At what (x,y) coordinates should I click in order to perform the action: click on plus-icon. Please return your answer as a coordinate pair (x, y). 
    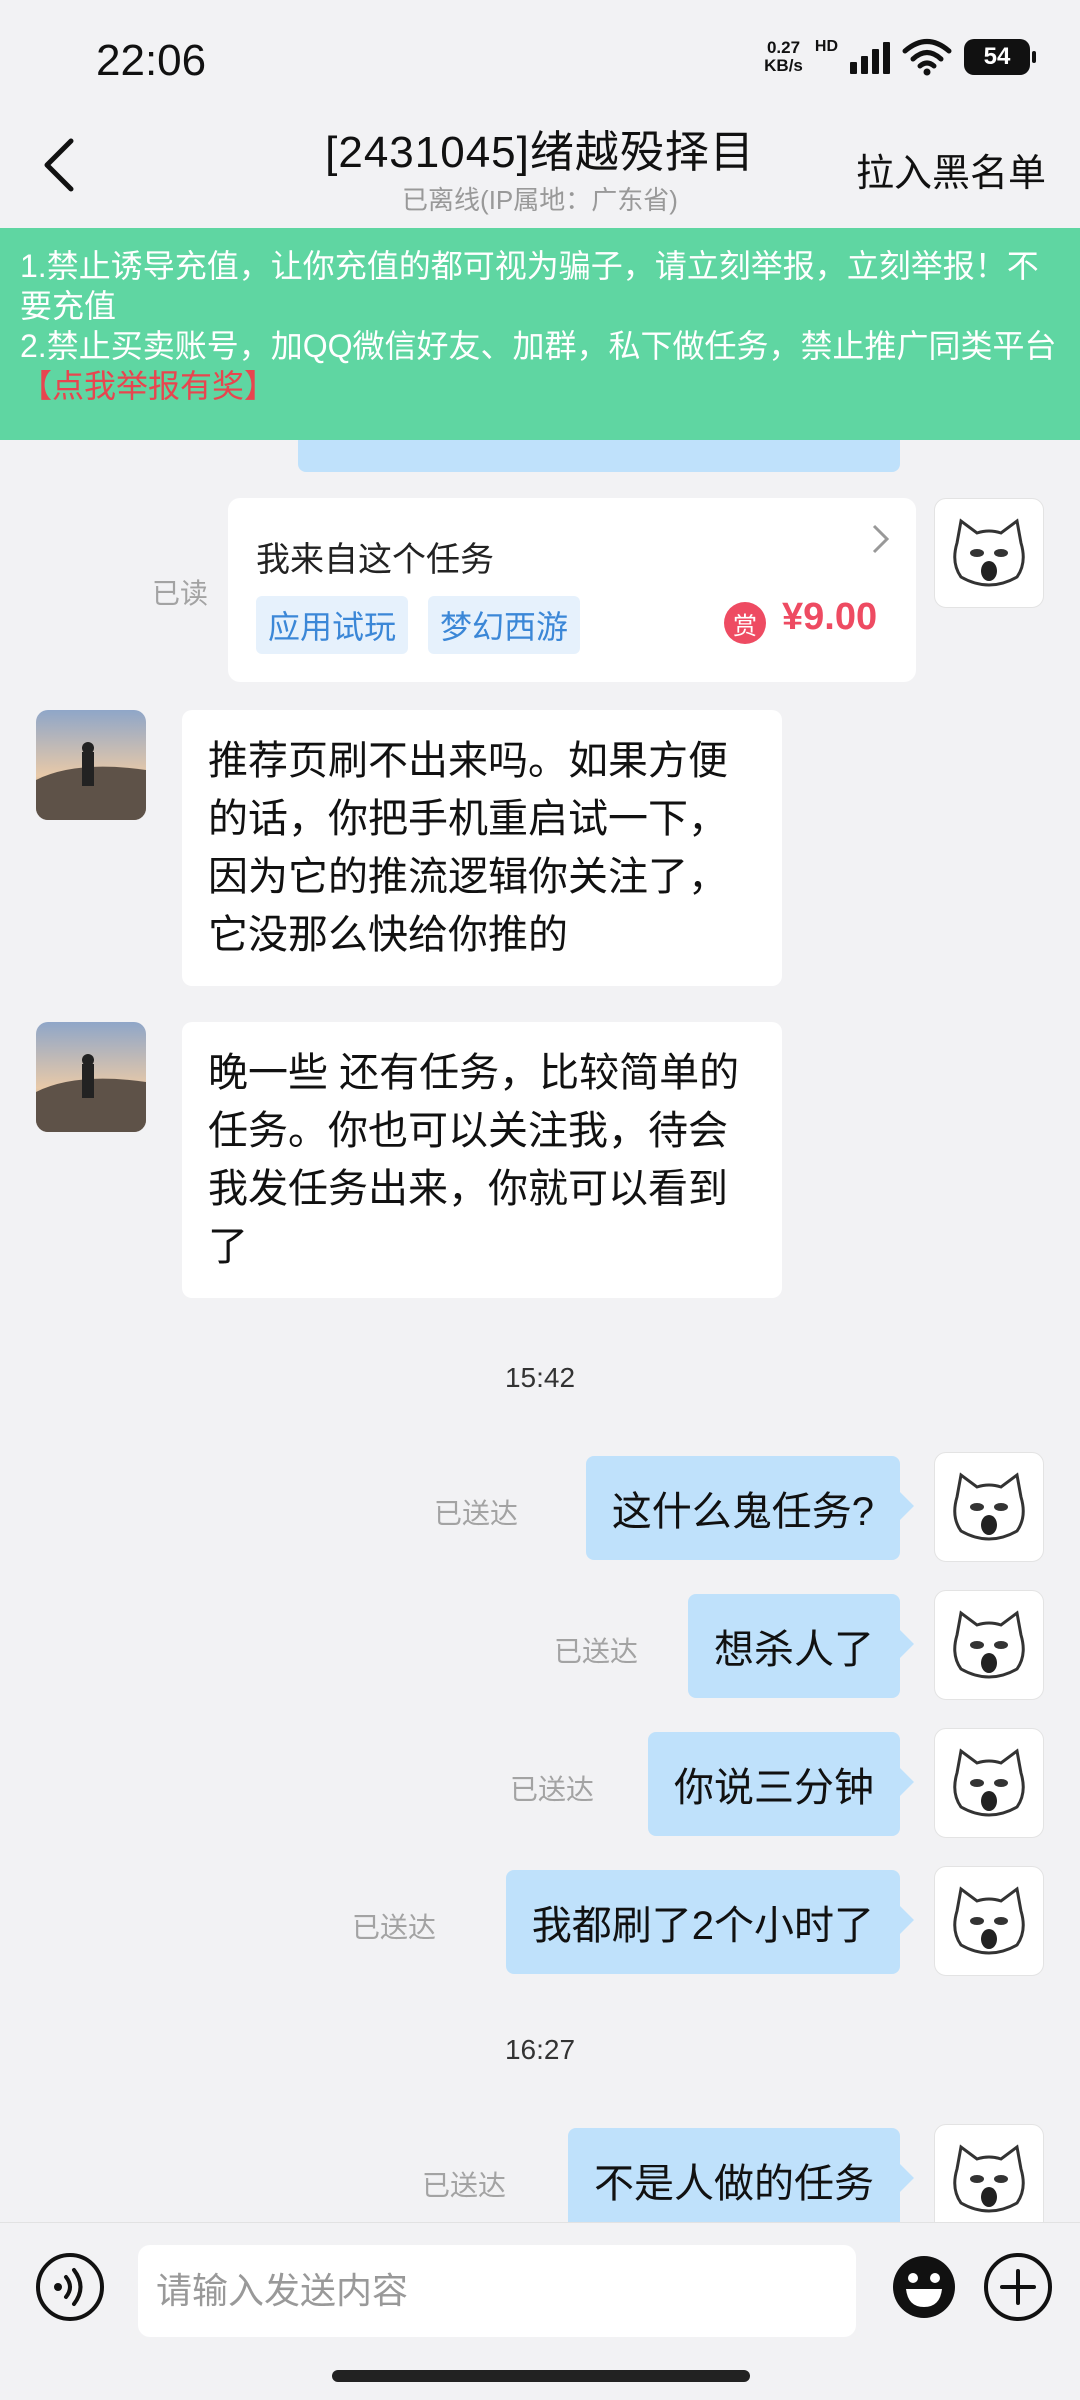
    Looking at the image, I should click on (1018, 2287).